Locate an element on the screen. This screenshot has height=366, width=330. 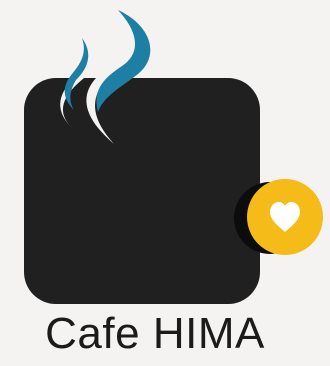
favorite-badge is located at coordinates (285, 217).